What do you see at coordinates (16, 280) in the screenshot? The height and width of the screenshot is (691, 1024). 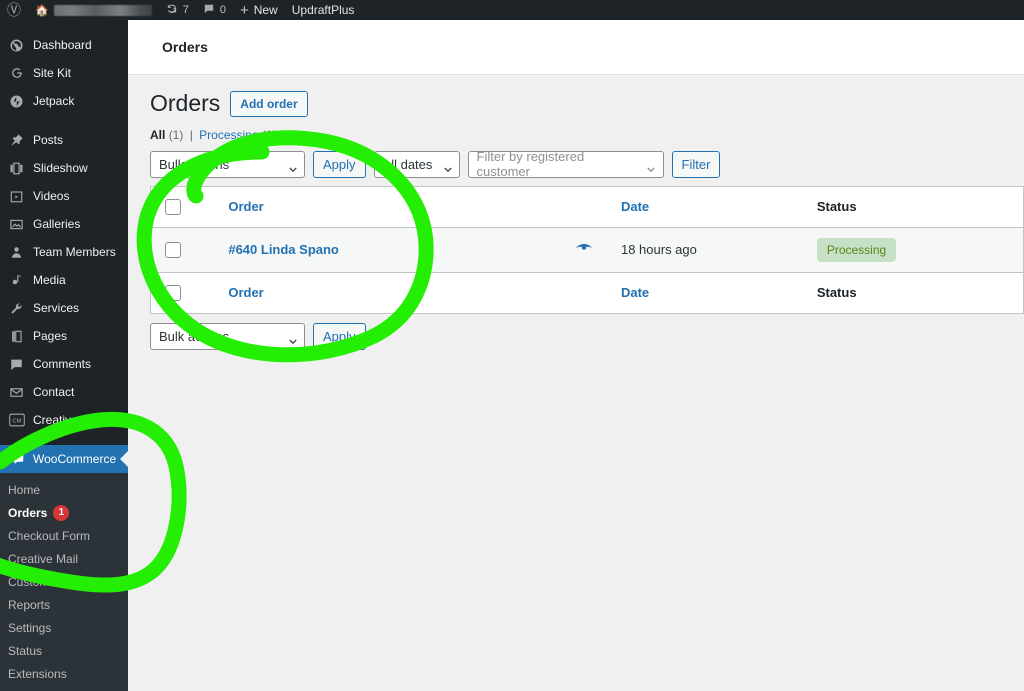 I see `media-icon` at bounding box center [16, 280].